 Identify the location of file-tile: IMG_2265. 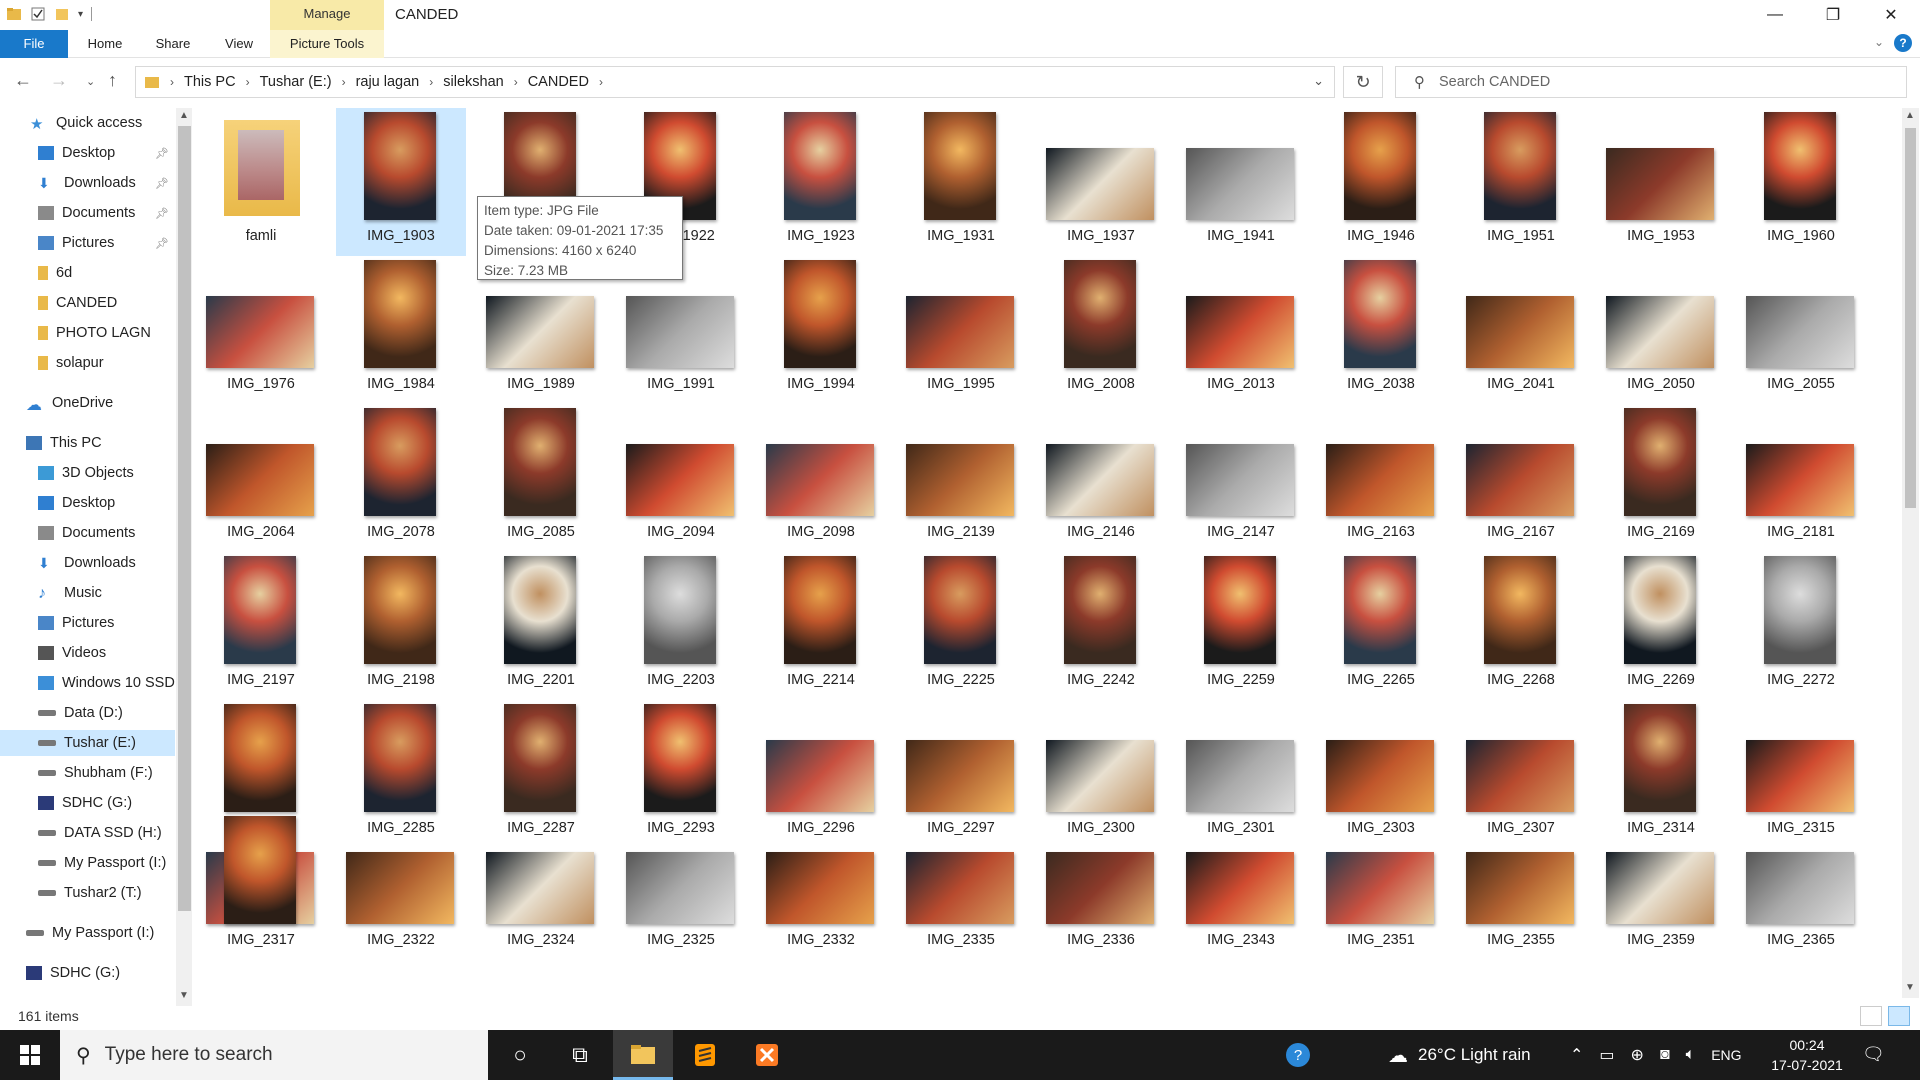
(1381, 626).